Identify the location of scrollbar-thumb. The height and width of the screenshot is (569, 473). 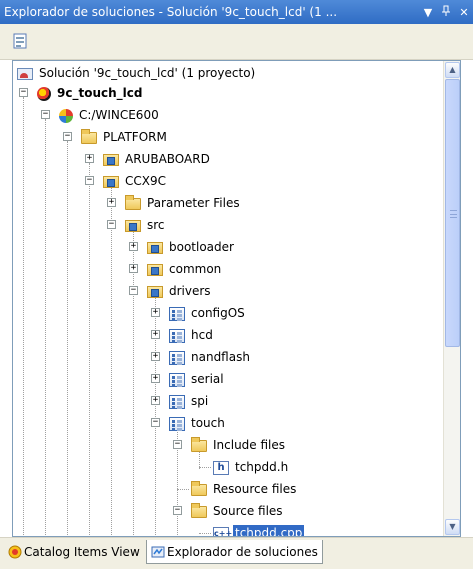
(452, 213).